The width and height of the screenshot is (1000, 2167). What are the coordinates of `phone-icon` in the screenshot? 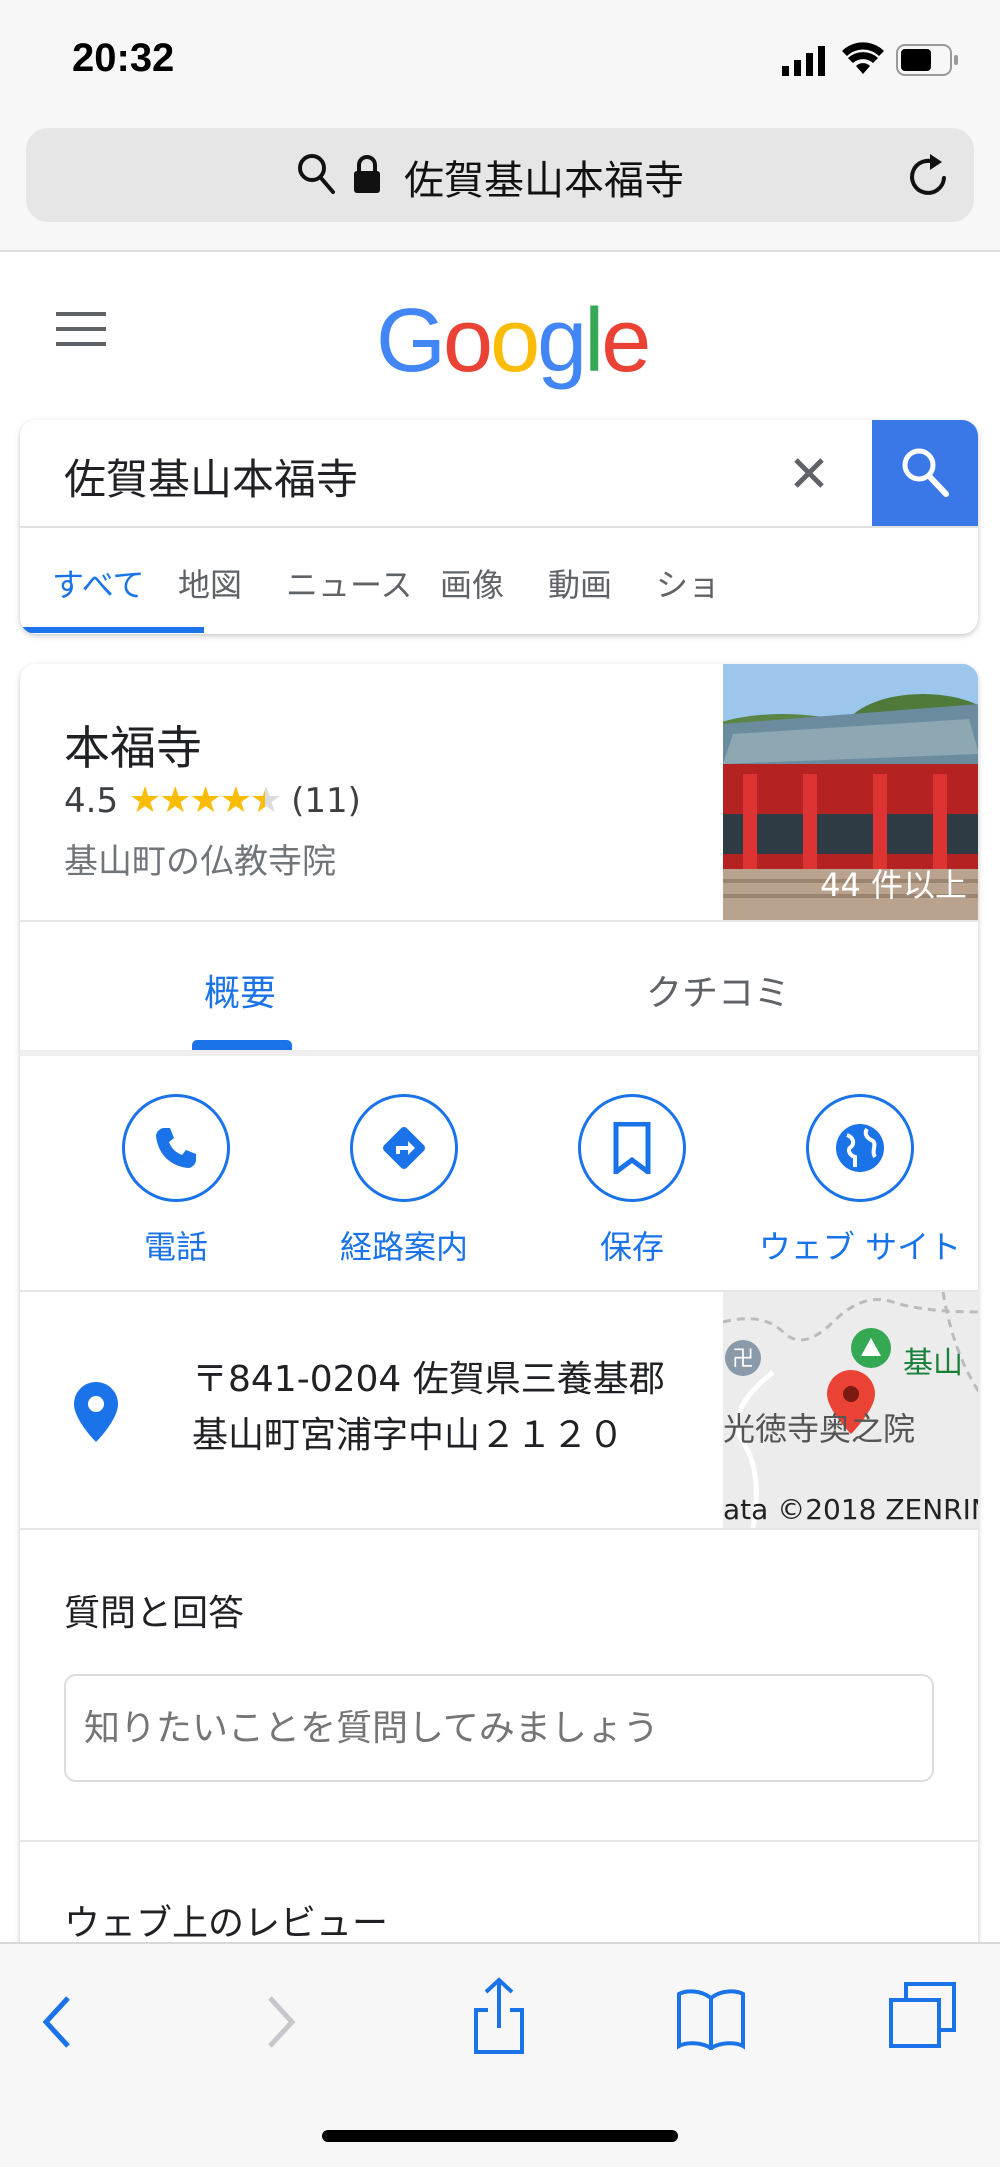 It's located at (176, 1148).